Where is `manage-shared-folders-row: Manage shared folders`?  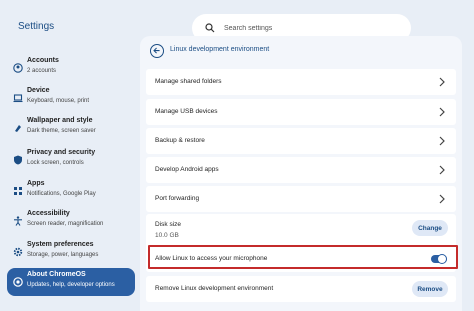 manage-shared-folders-row: Manage shared folders is located at coordinates (301, 82).